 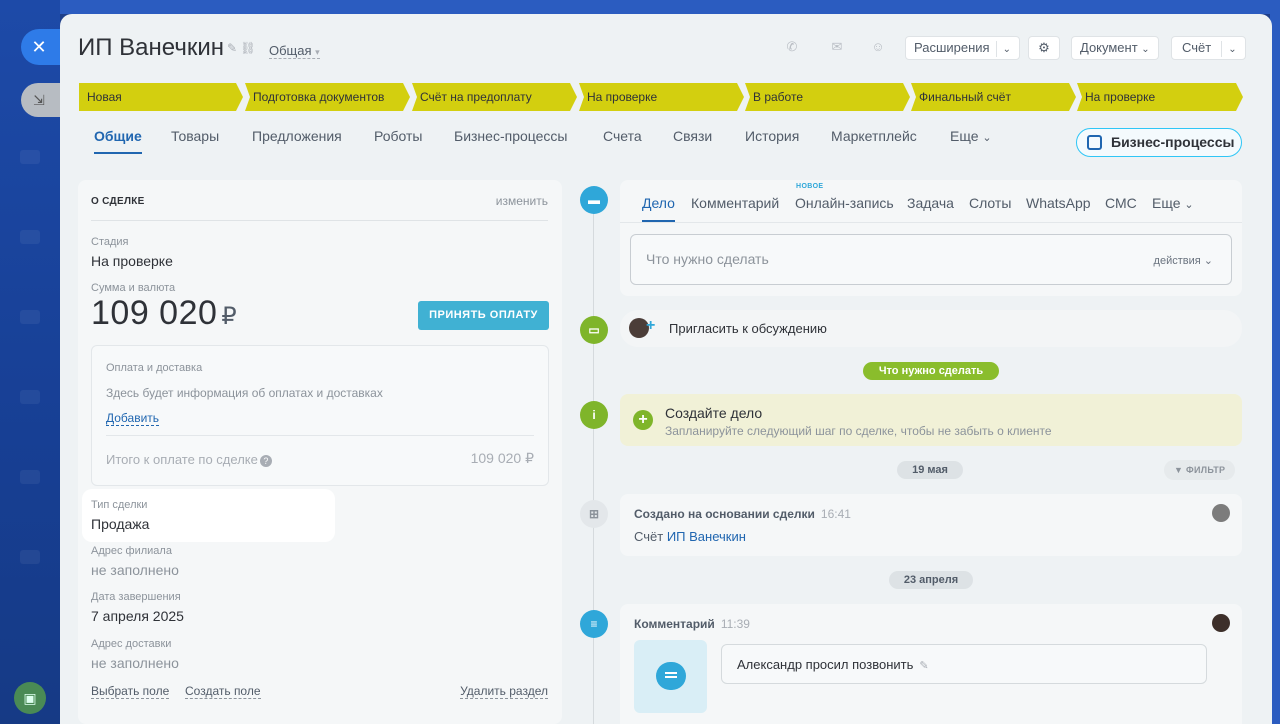 What do you see at coordinates (135, 663) in the screenshot?
I see `delivery-address-value: не заполнено` at bounding box center [135, 663].